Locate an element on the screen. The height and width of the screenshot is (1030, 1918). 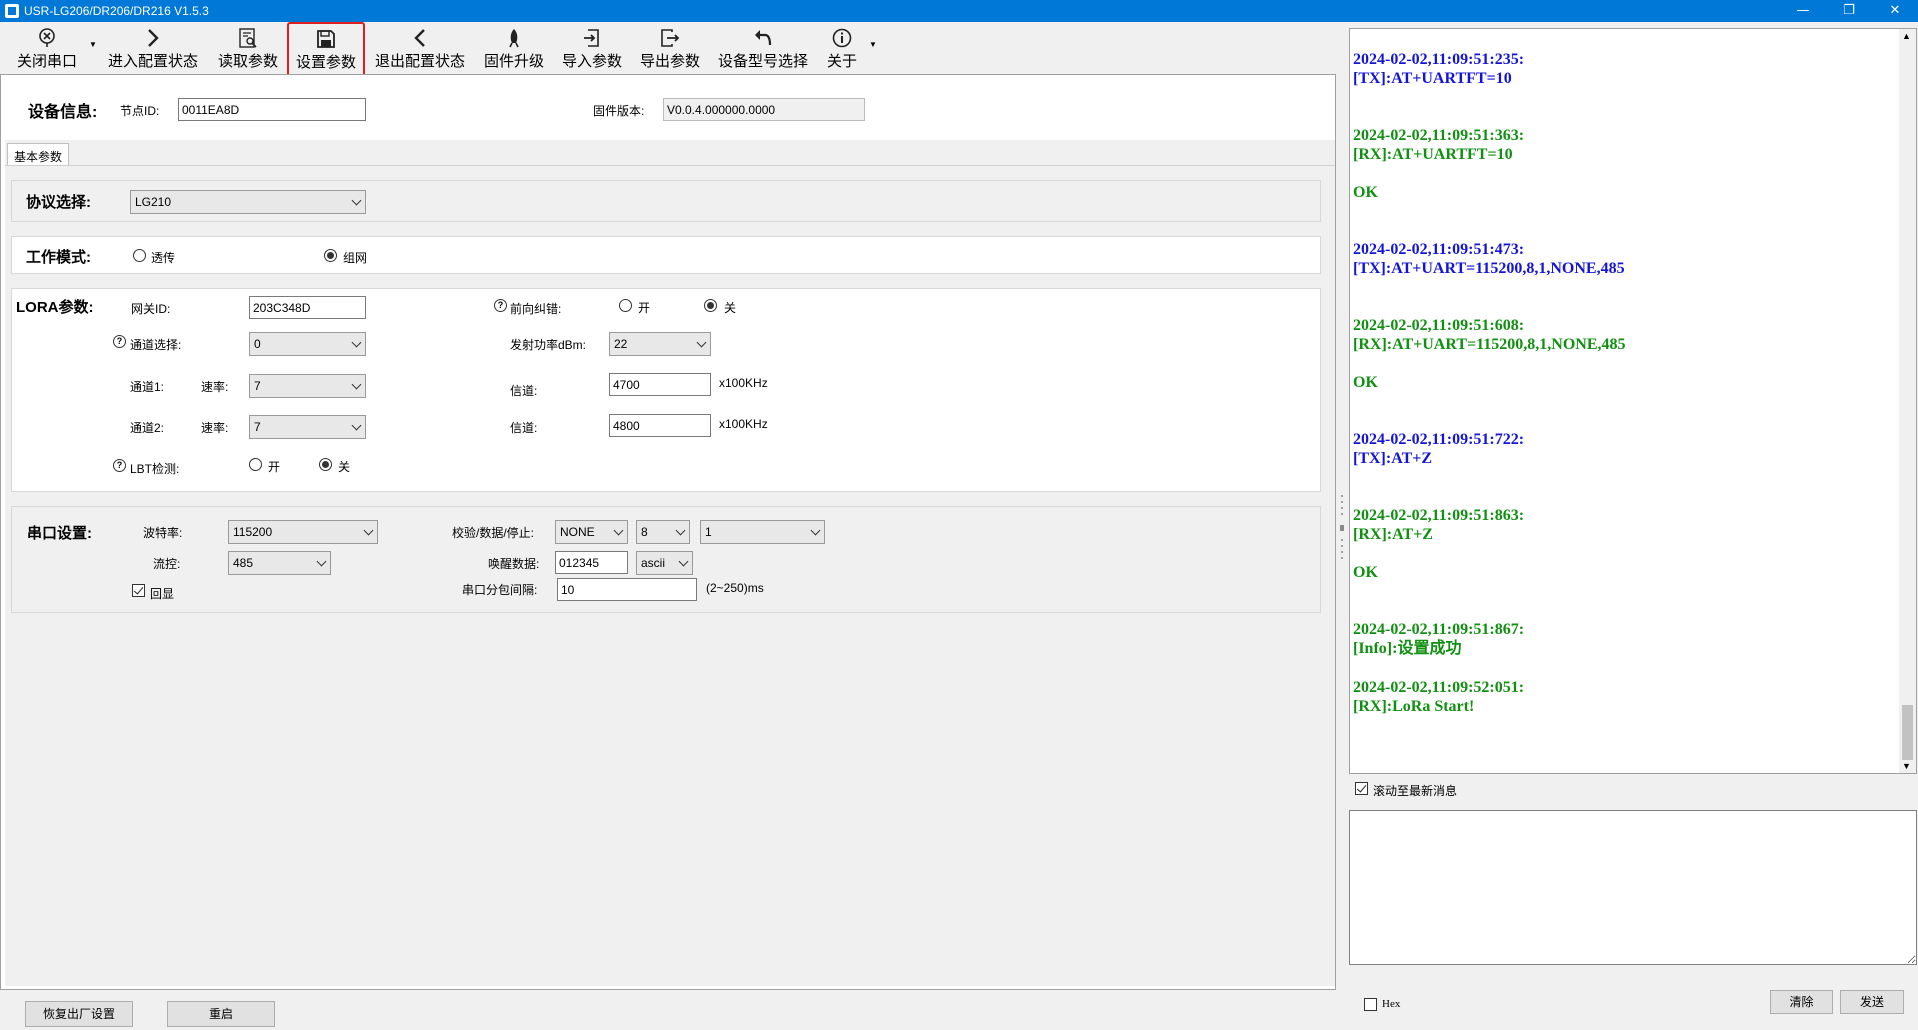
channel-select-help-icon: ? is located at coordinates (119, 341).